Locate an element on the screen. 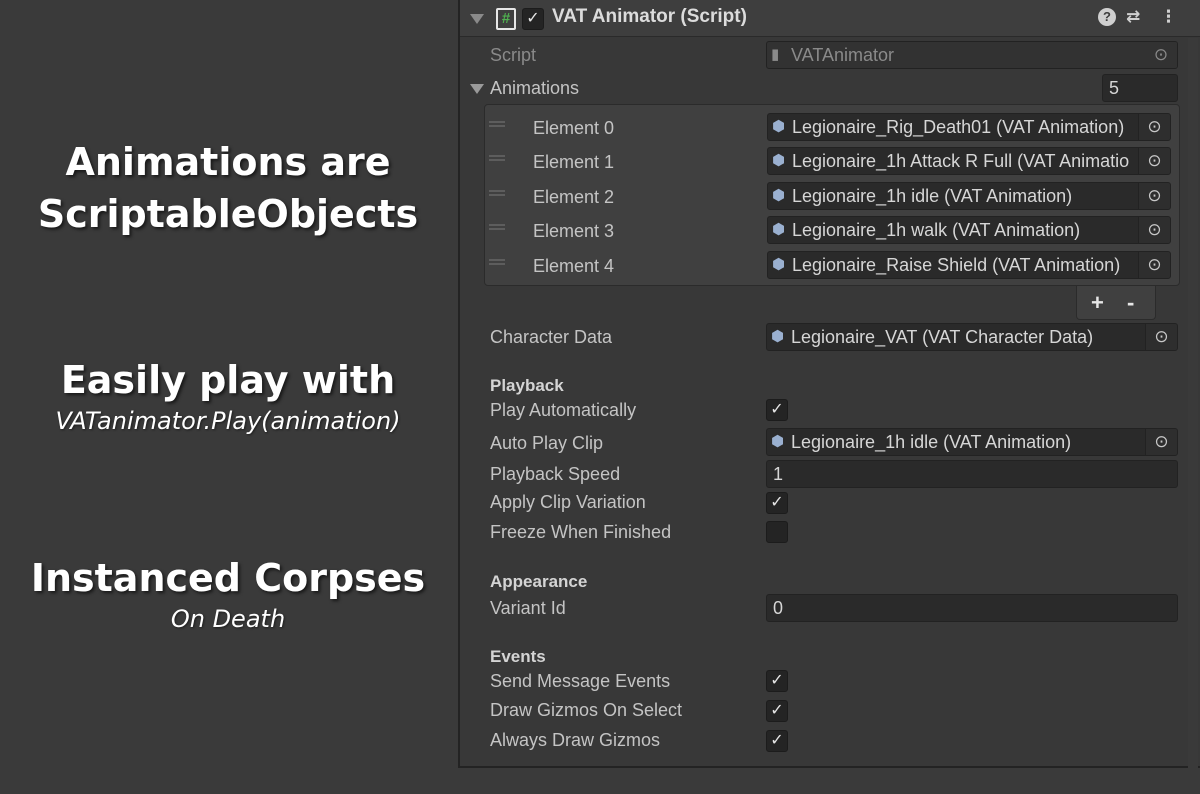  context-menu-icon: ⋮ is located at coordinates (1168, 17).